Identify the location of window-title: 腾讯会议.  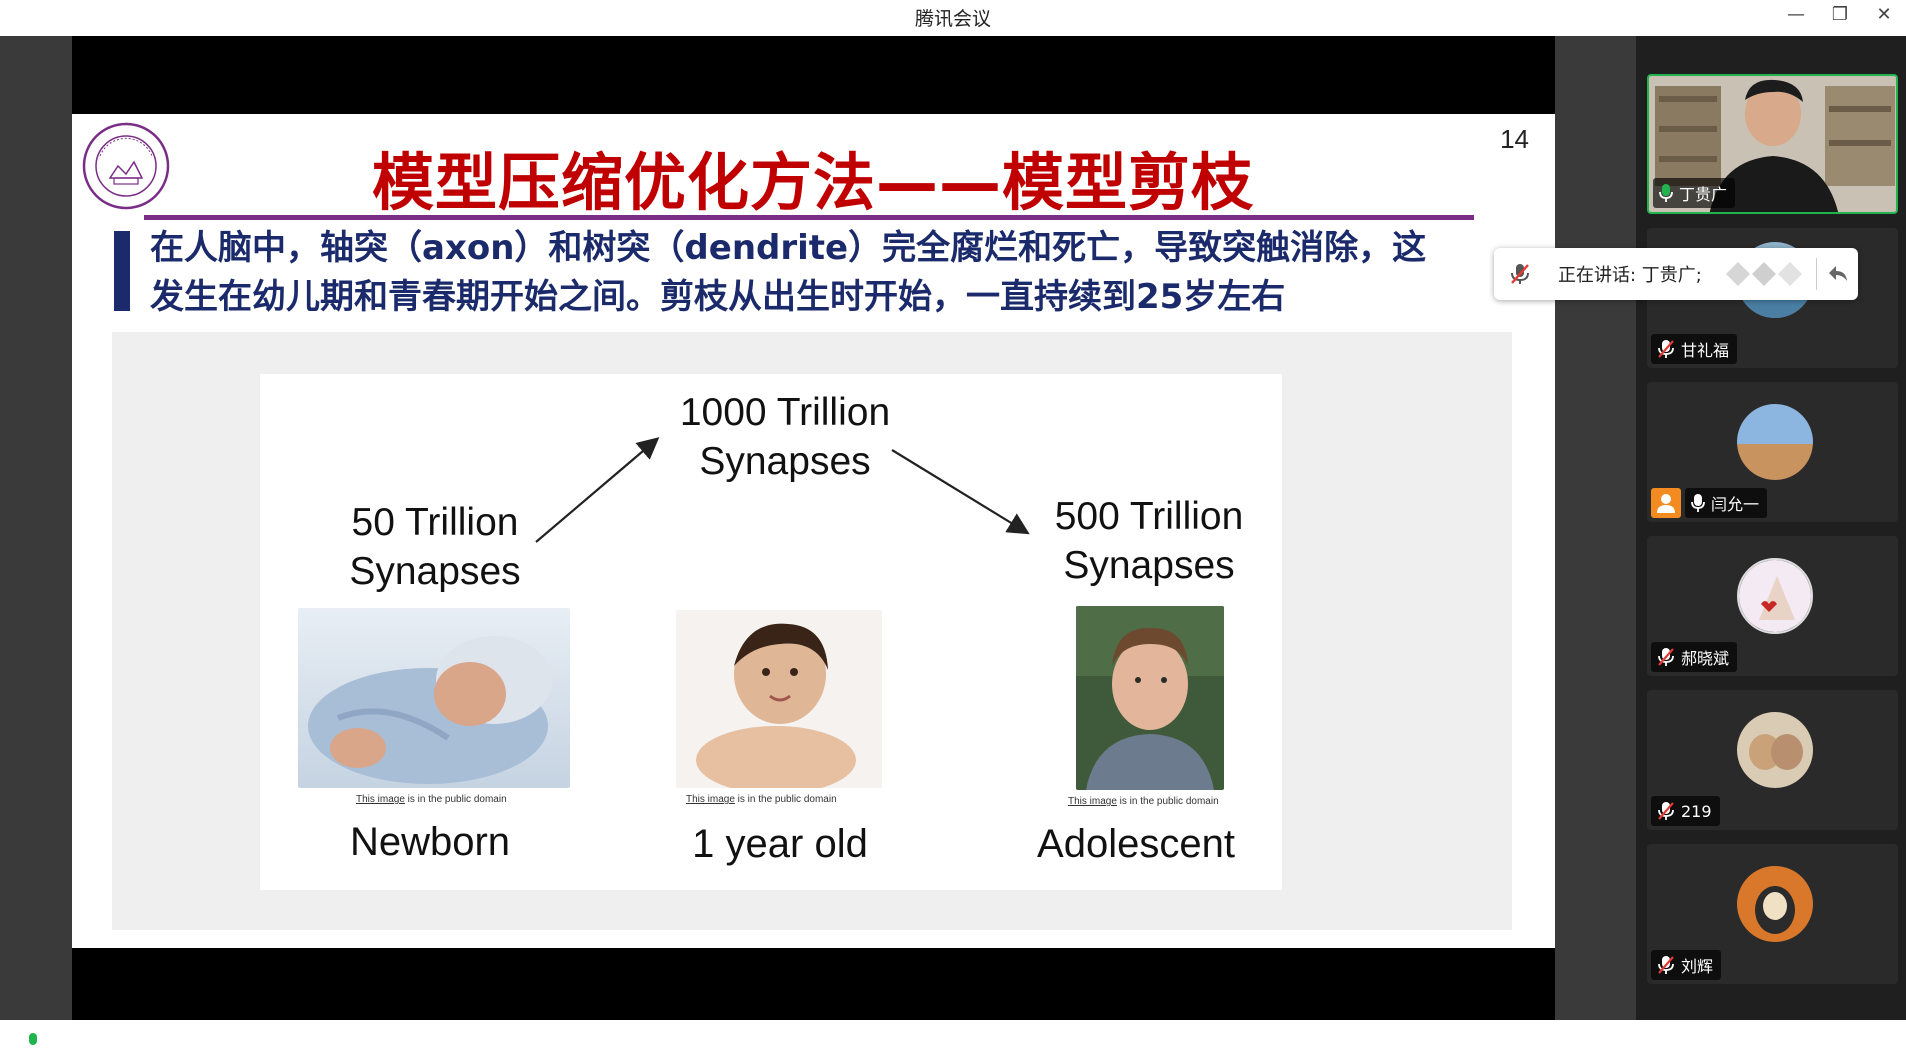
(952, 19).